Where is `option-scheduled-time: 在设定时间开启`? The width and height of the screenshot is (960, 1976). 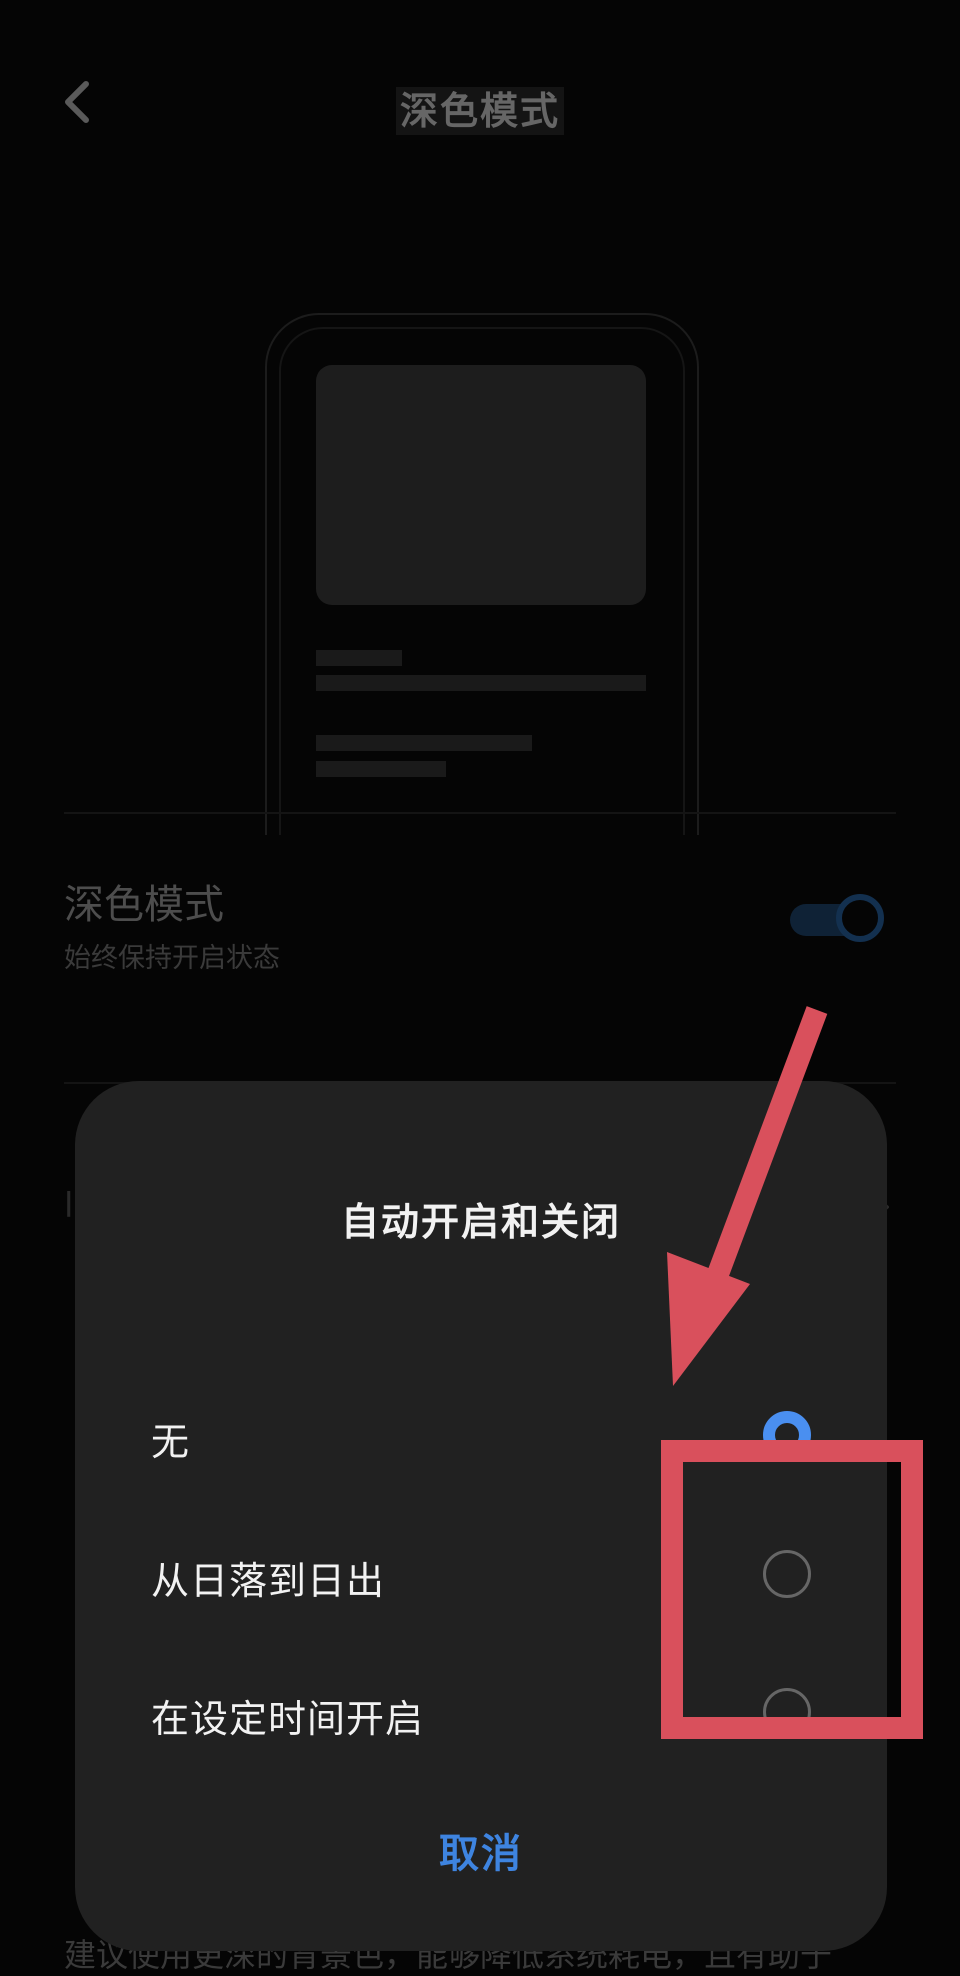 option-scheduled-time: 在设定时间开启 is located at coordinates (481, 1711).